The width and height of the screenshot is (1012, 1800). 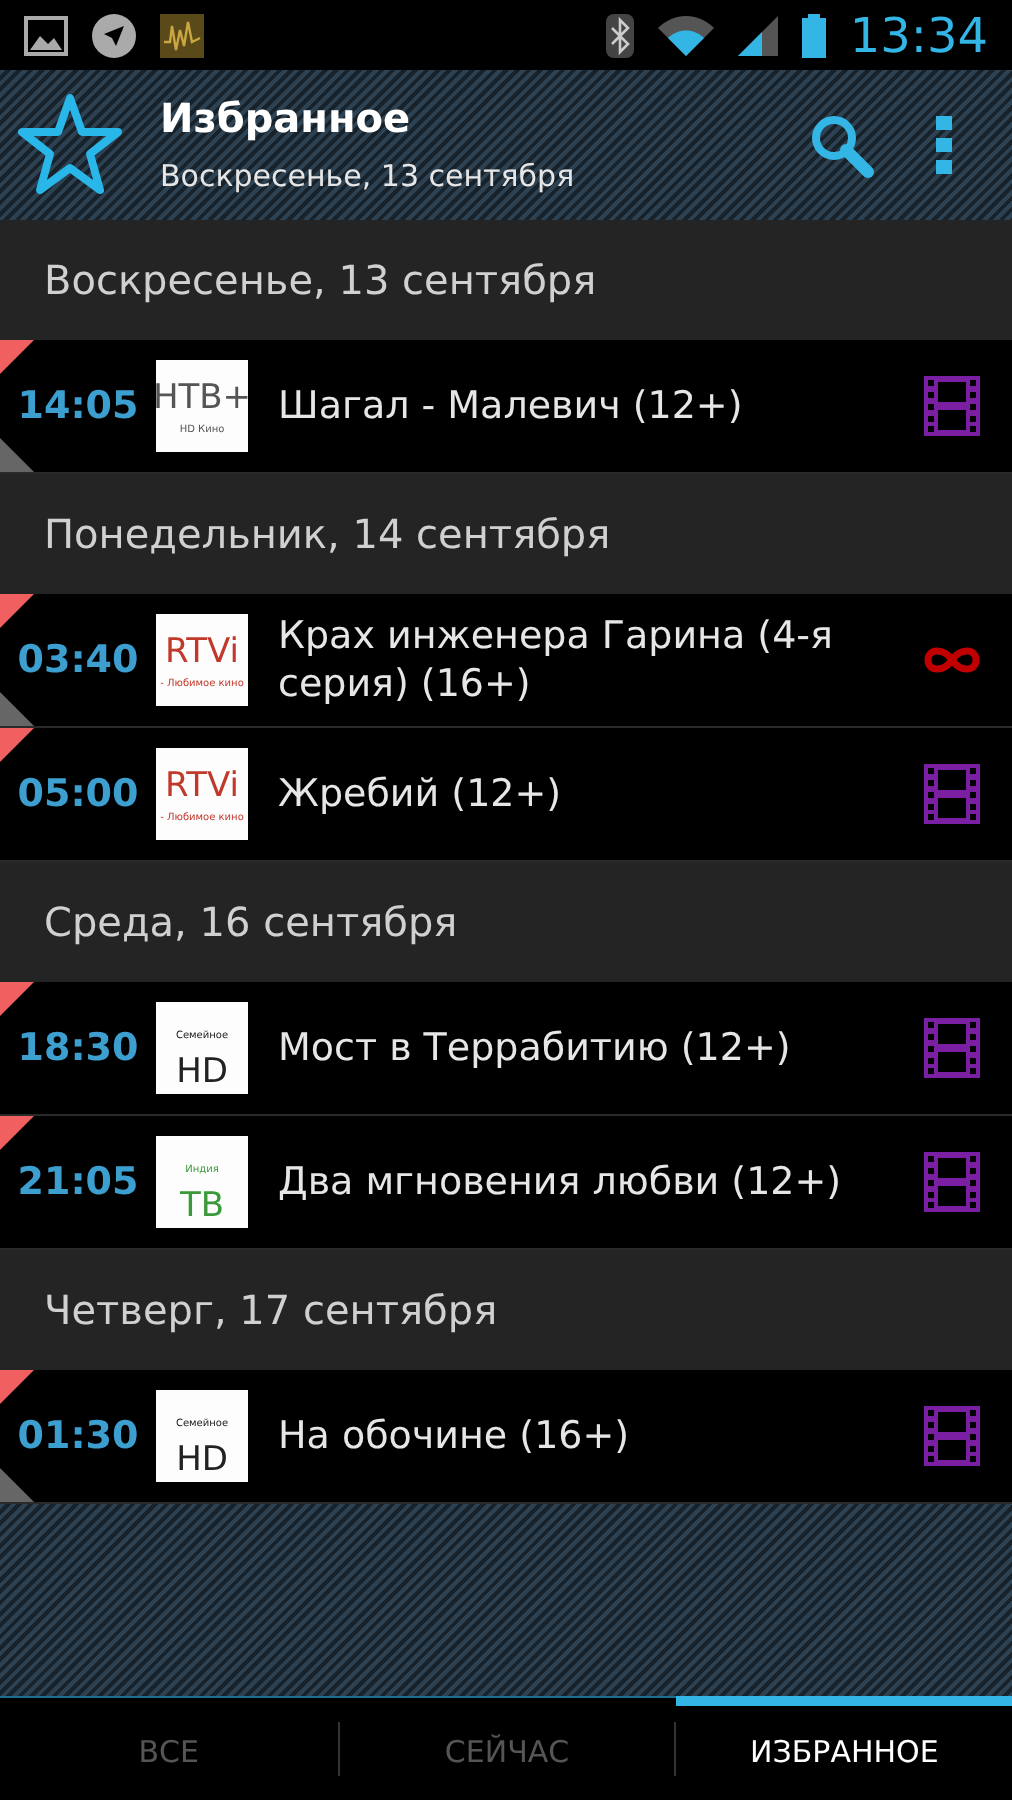 What do you see at coordinates (78, 1182) in the screenshot?
I see `program-time: 21:05` at bounding box center [78, 1182].